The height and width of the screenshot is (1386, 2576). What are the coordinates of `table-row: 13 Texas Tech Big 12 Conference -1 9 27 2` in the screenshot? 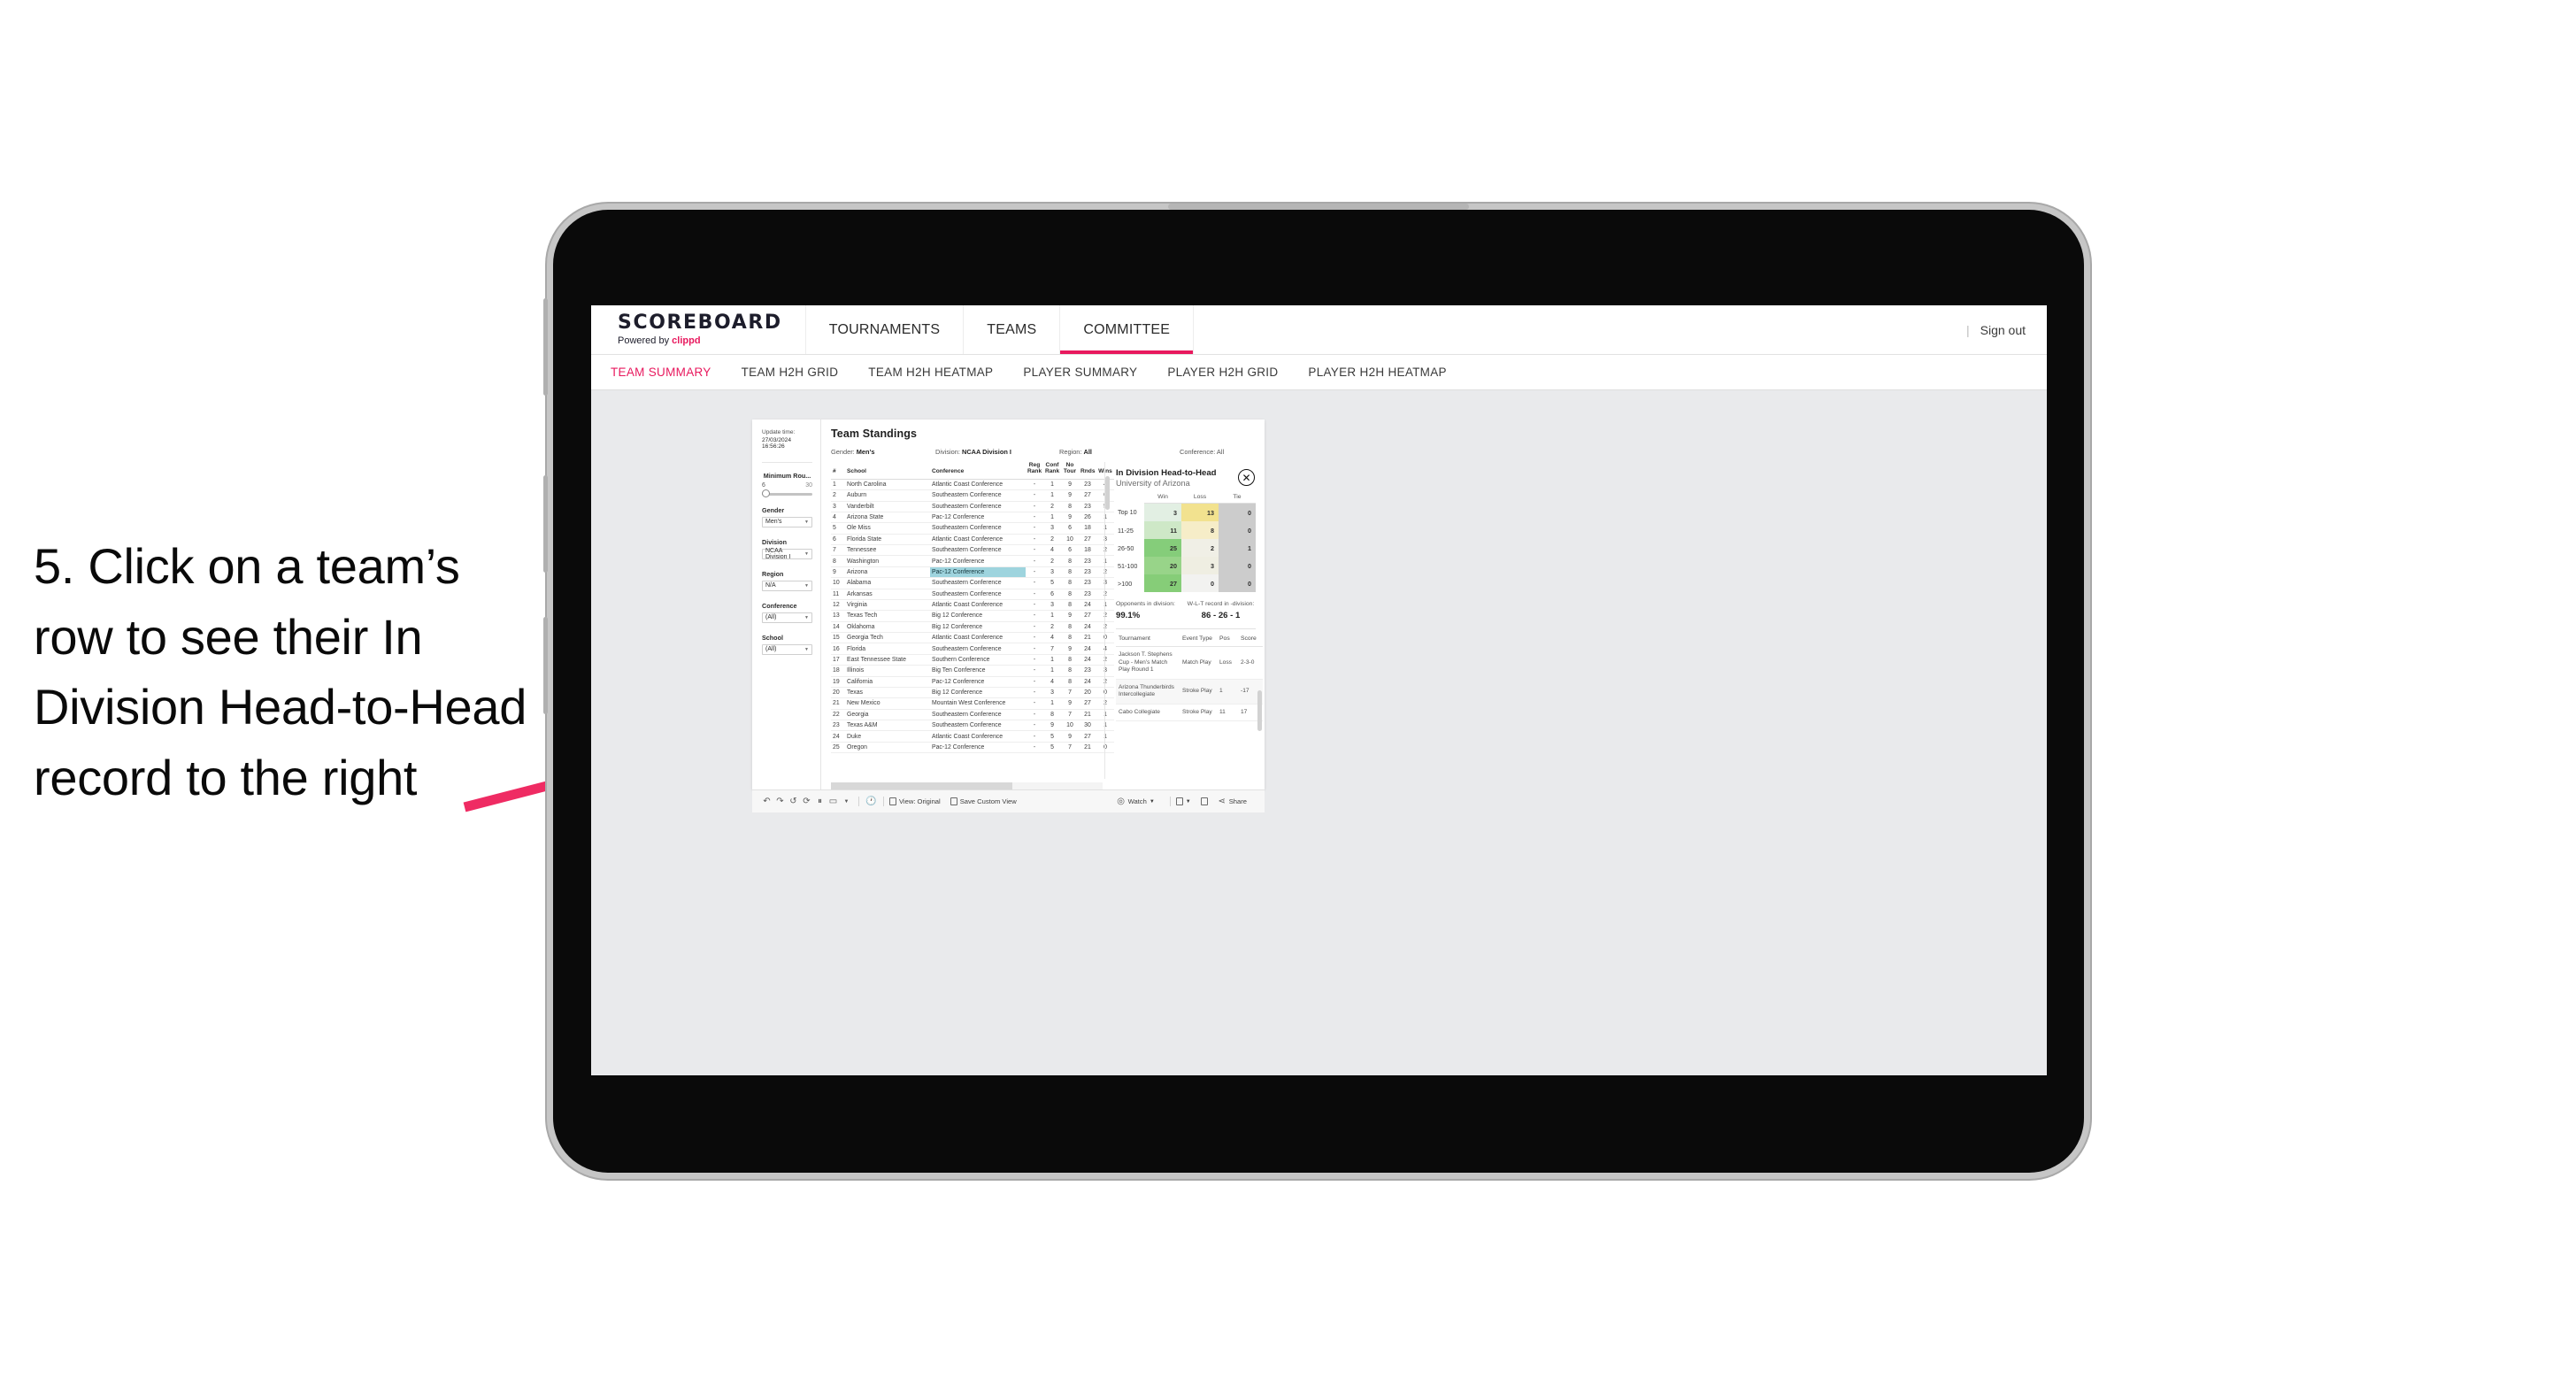 It's located at (972, 616).